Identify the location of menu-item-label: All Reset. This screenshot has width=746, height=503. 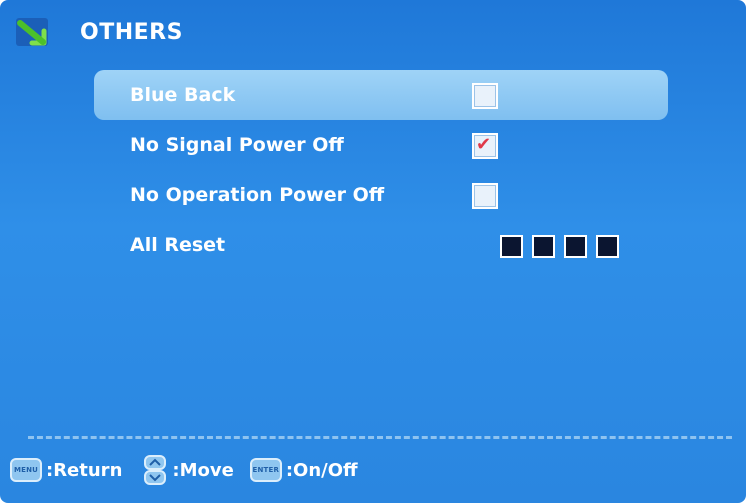
(178, 245).